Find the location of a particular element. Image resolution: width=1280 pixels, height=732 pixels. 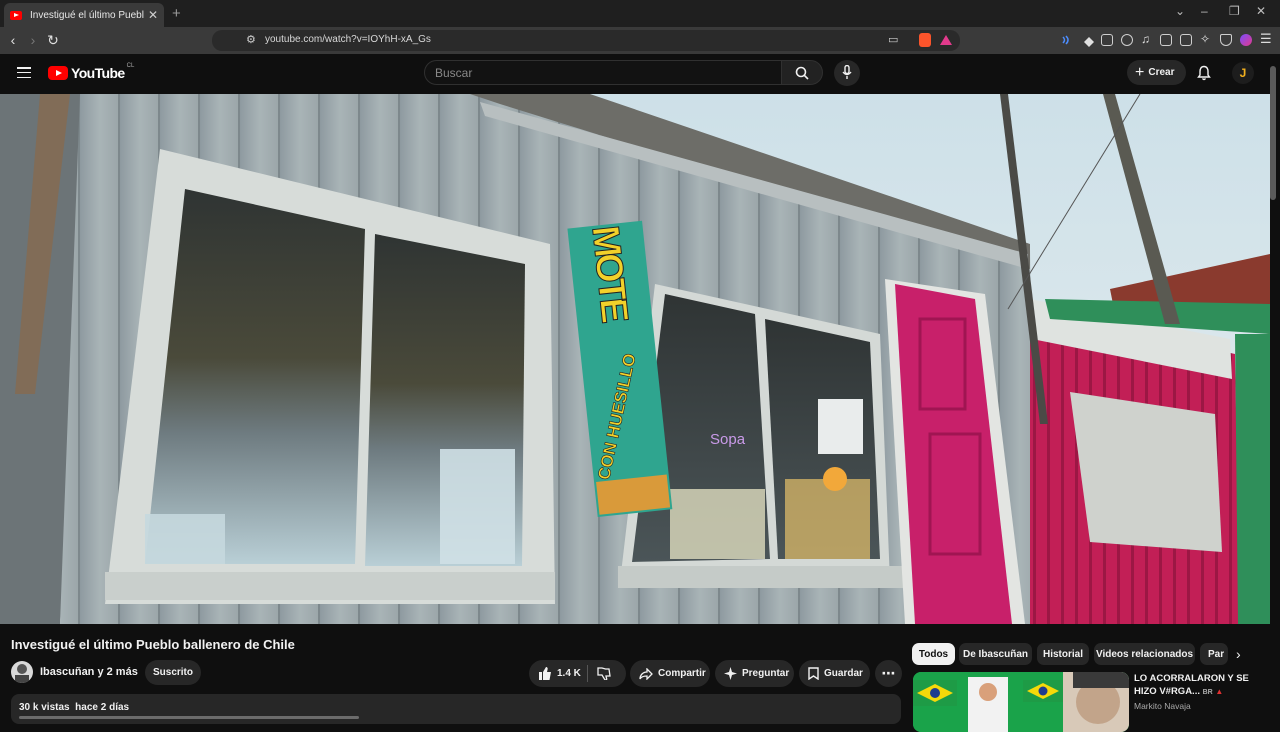

save-button: Guardar is located at coordinates (834, 673).